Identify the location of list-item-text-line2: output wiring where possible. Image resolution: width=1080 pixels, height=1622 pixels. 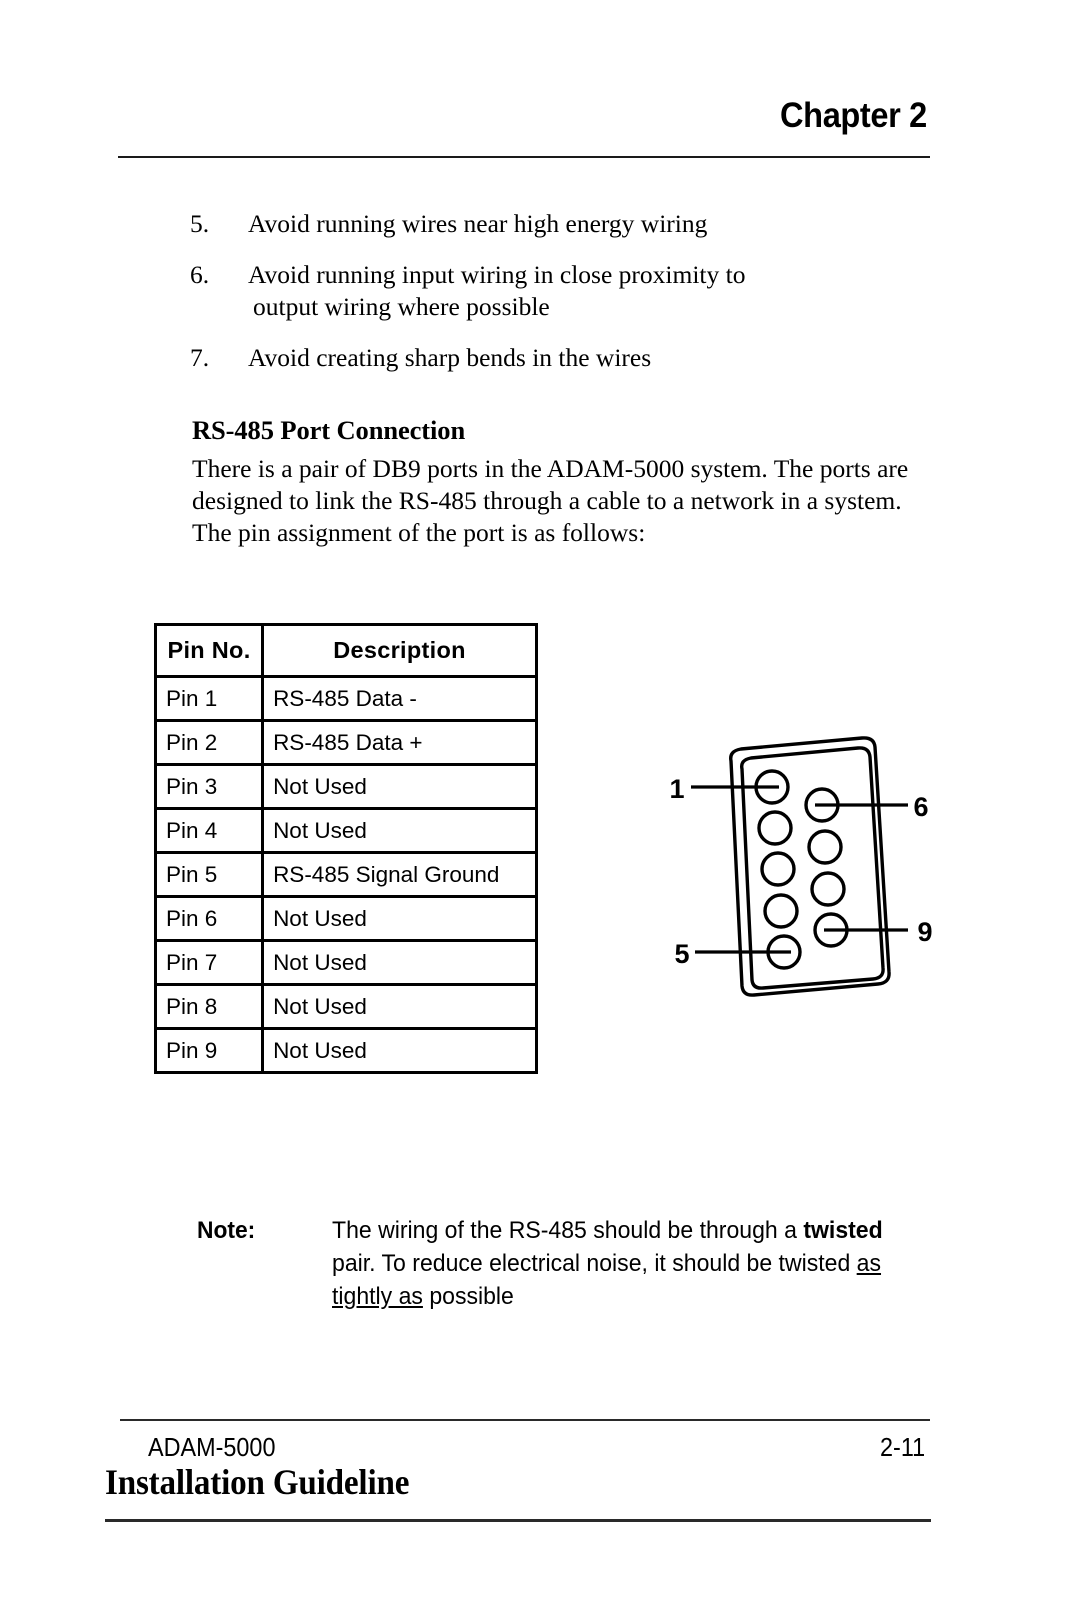
(401, 306).